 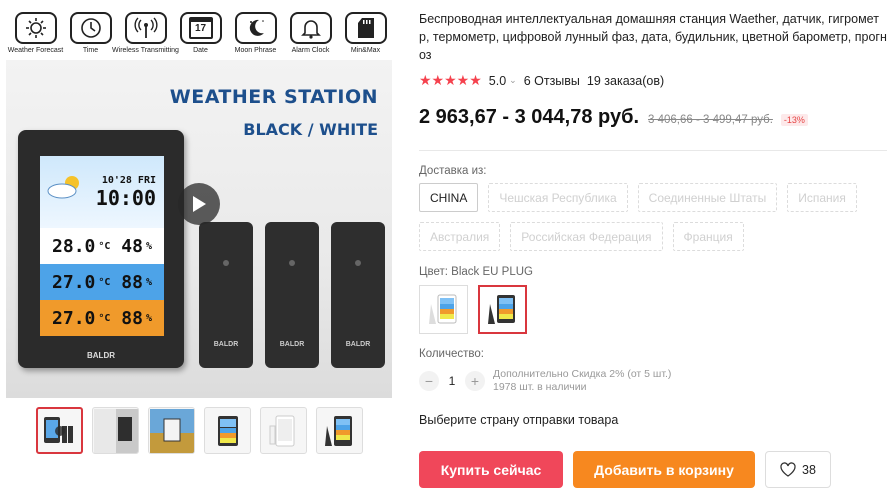 What do you see at coordinates (35, 28) in the screenshot?
I see `sun-icon` at bounding box center [35, 28].